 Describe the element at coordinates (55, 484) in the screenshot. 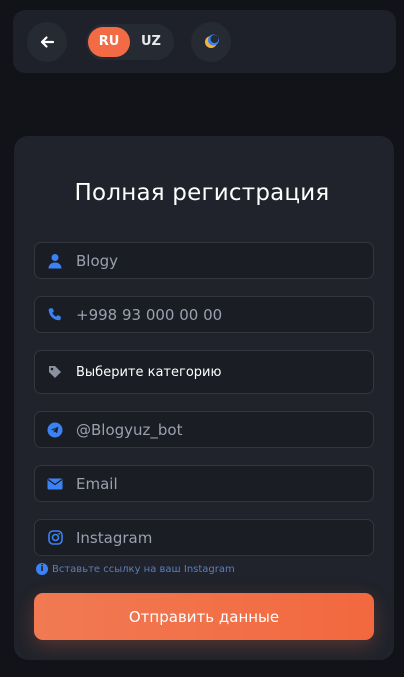

I see `envelope-icon` at that location.